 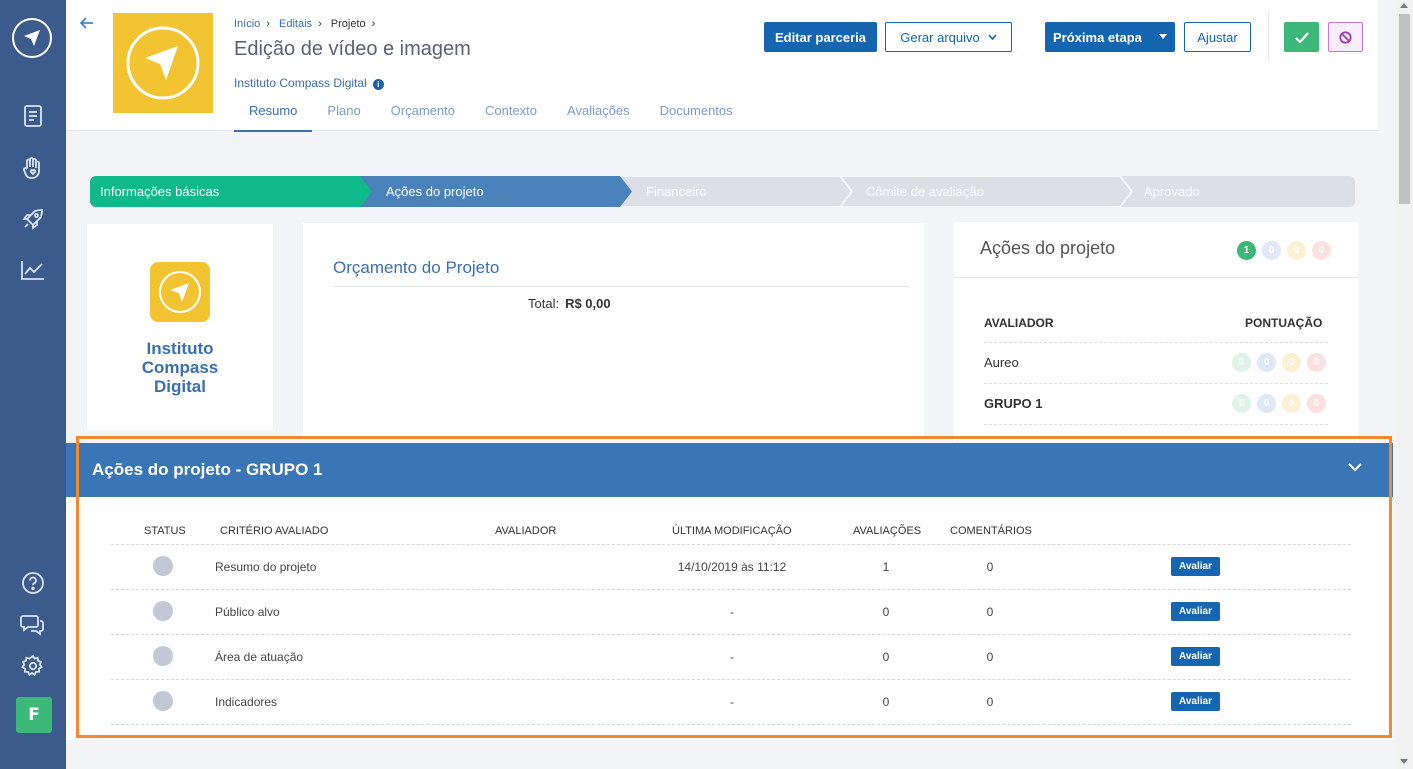 I want to click on criterion-name: Resumo do projeto, so click(x=266, y=567).